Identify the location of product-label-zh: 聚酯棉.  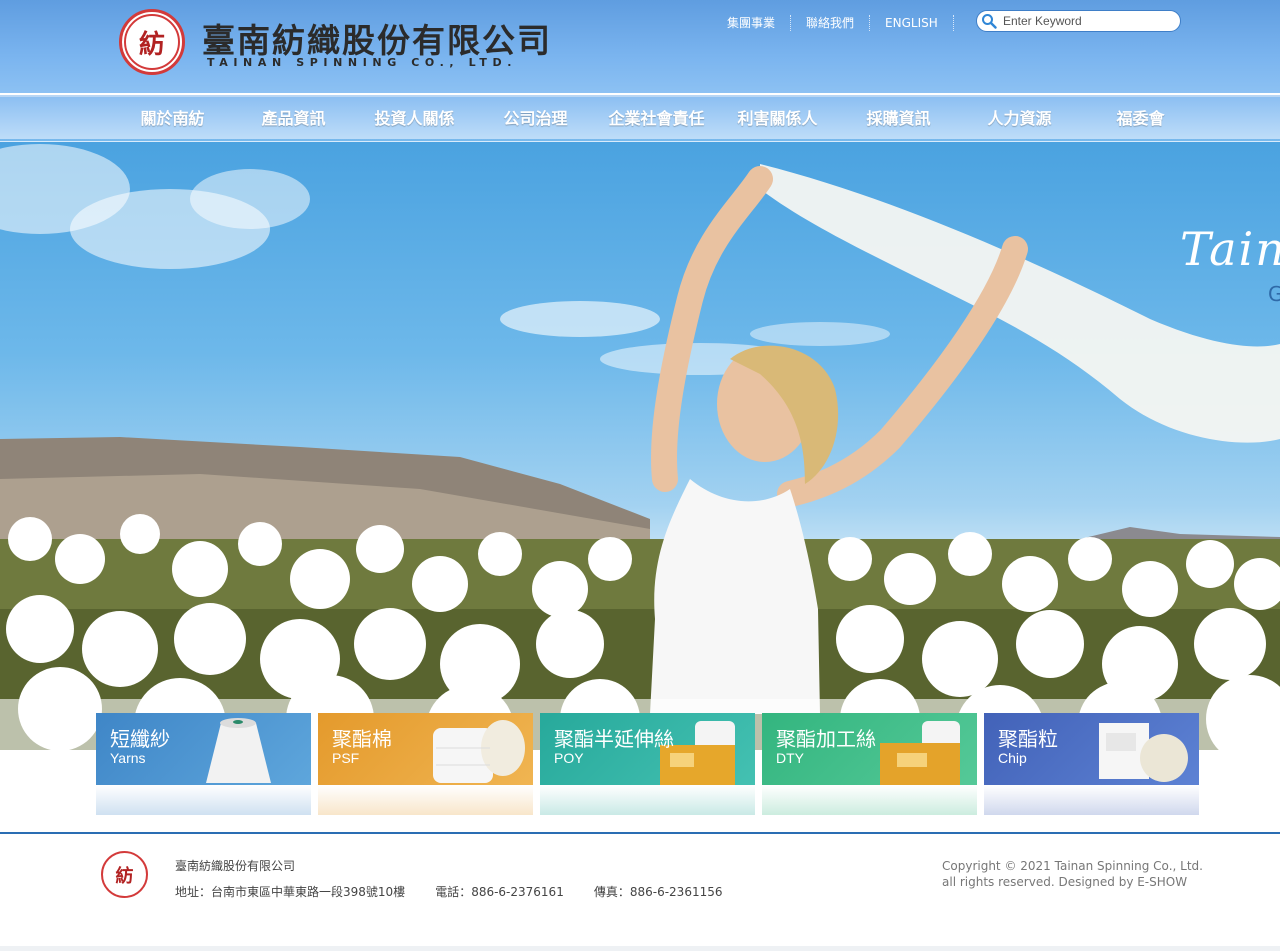
(362, 739).